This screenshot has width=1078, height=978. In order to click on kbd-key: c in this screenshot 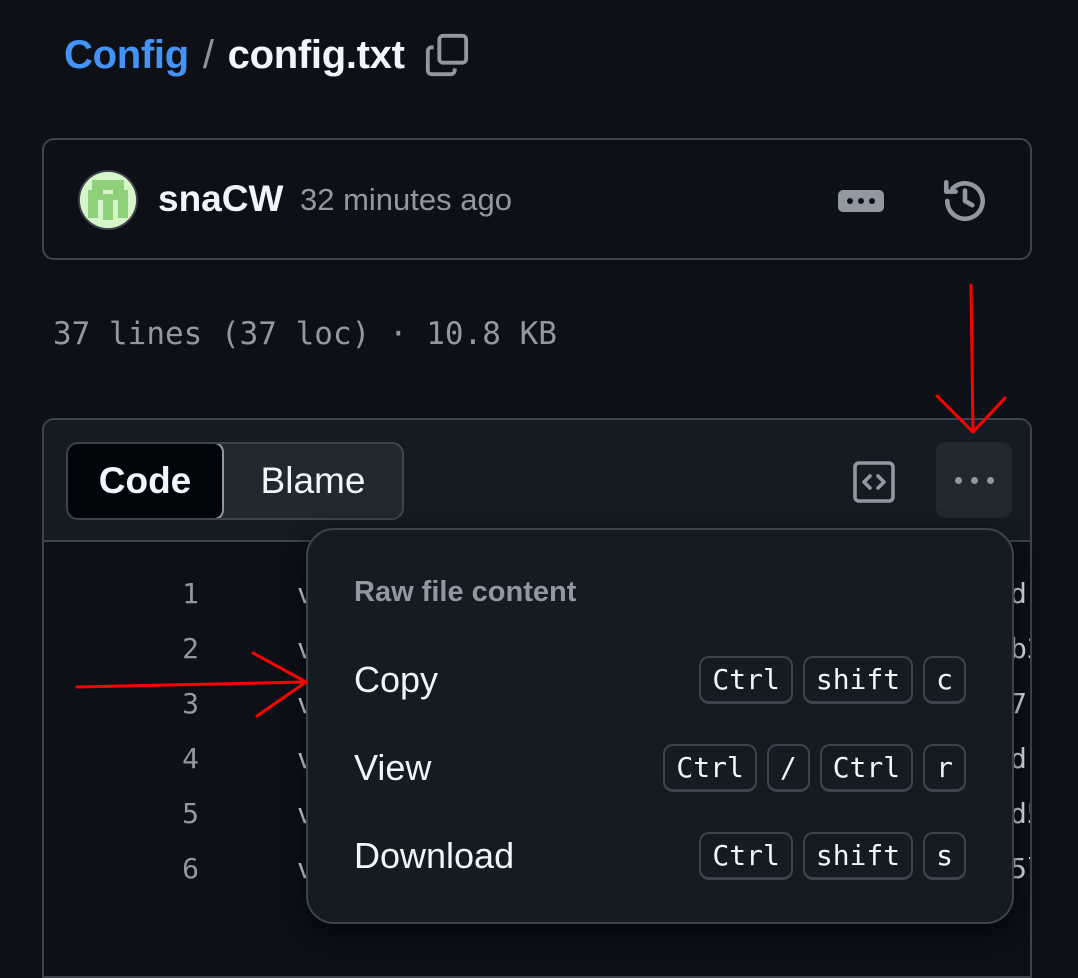, I will do `click(944, 680)`.